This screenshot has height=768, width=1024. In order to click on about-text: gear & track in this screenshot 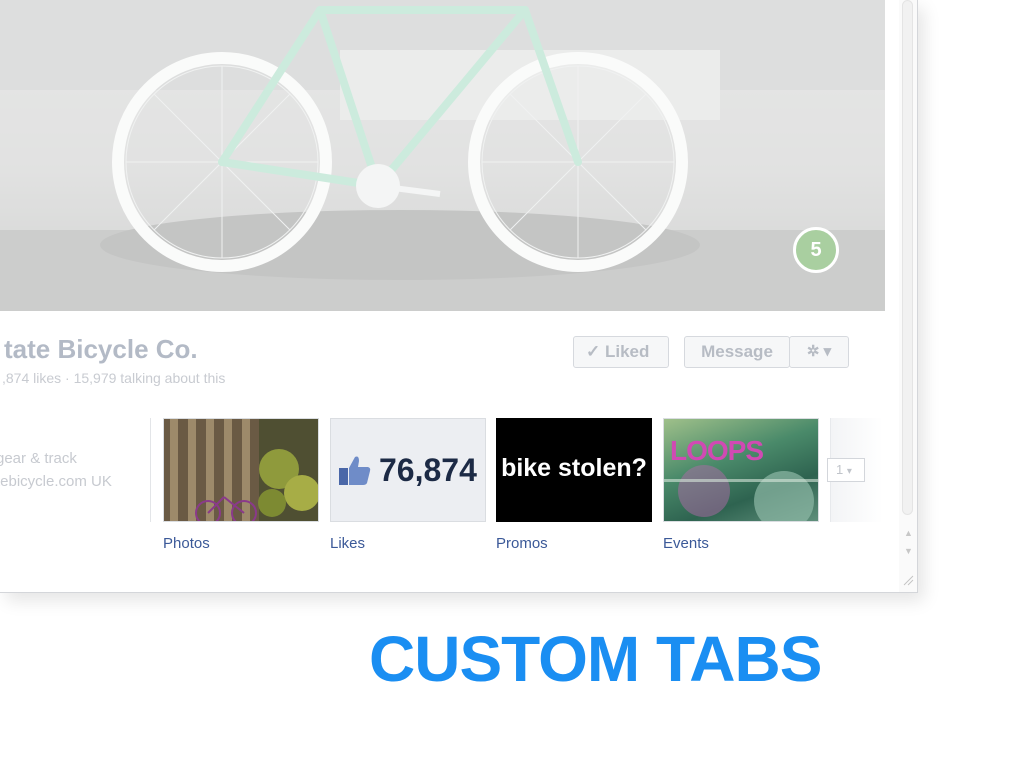, I will do `click(38, 458)`.